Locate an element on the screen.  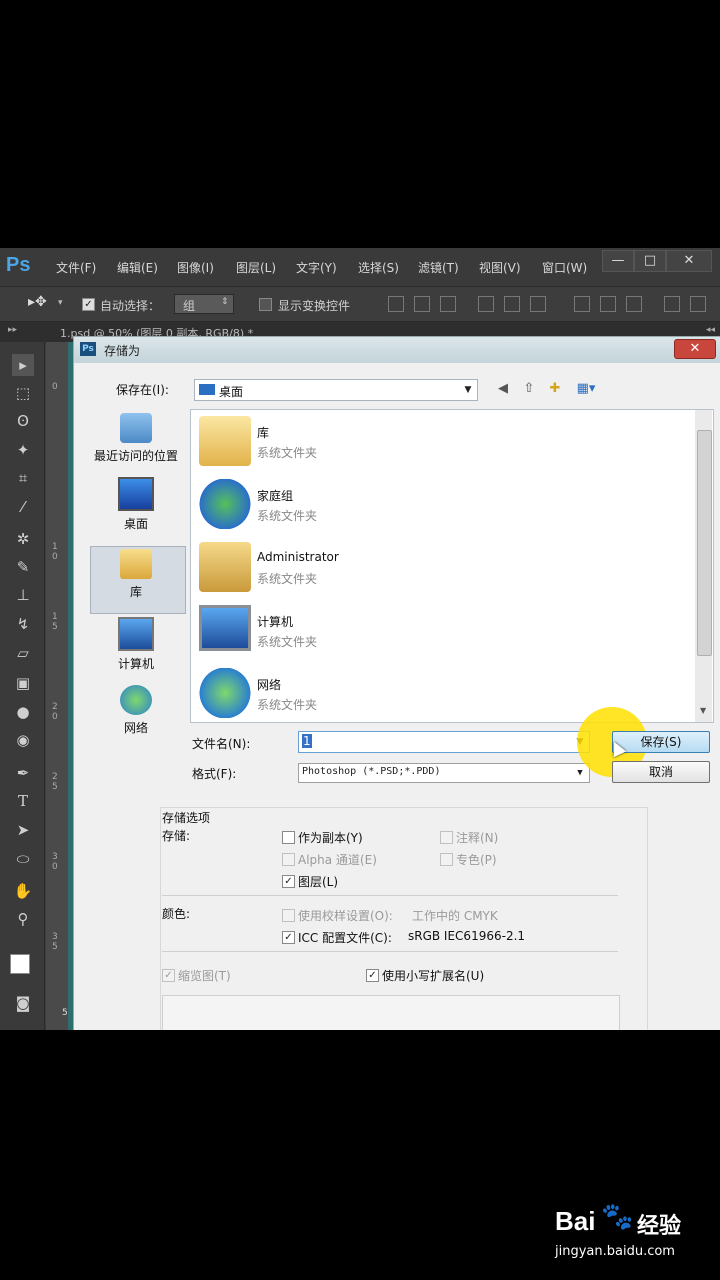
list-item: 库 系统文件夹 is located at coordinates (437, 442).